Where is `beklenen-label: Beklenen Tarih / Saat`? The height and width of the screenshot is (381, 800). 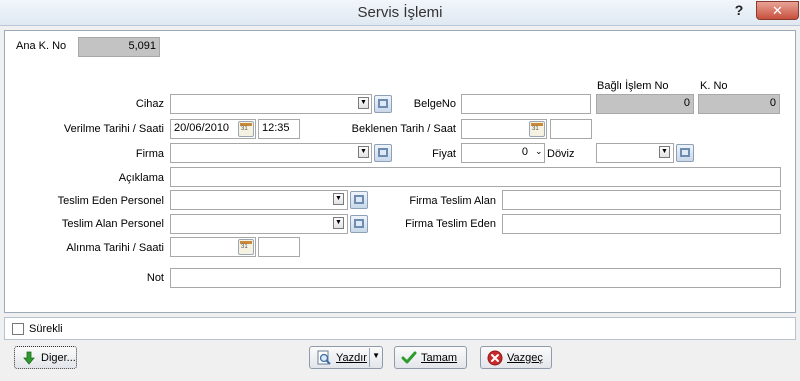 beklenen-label: Beklenen Tarih / Saat is located at coordinates (403, 129).